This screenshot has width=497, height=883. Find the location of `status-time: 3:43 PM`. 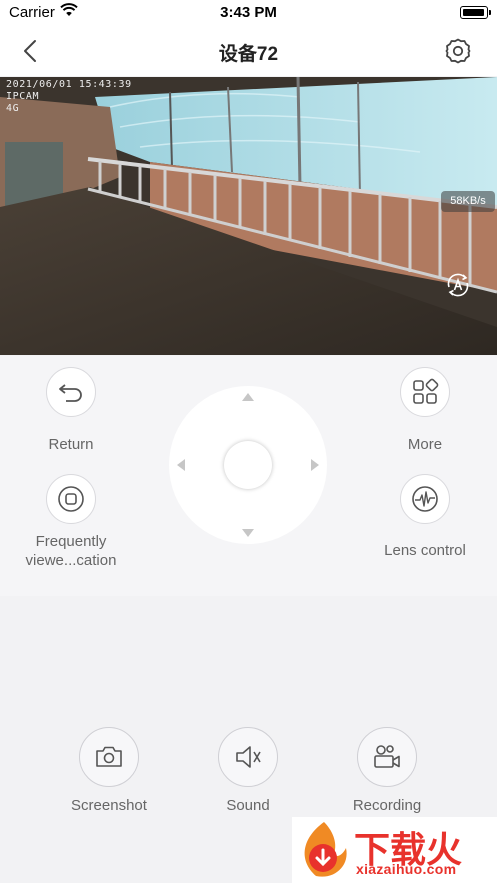

status-time: 3:43 PM is located at coordinates (248, 12).